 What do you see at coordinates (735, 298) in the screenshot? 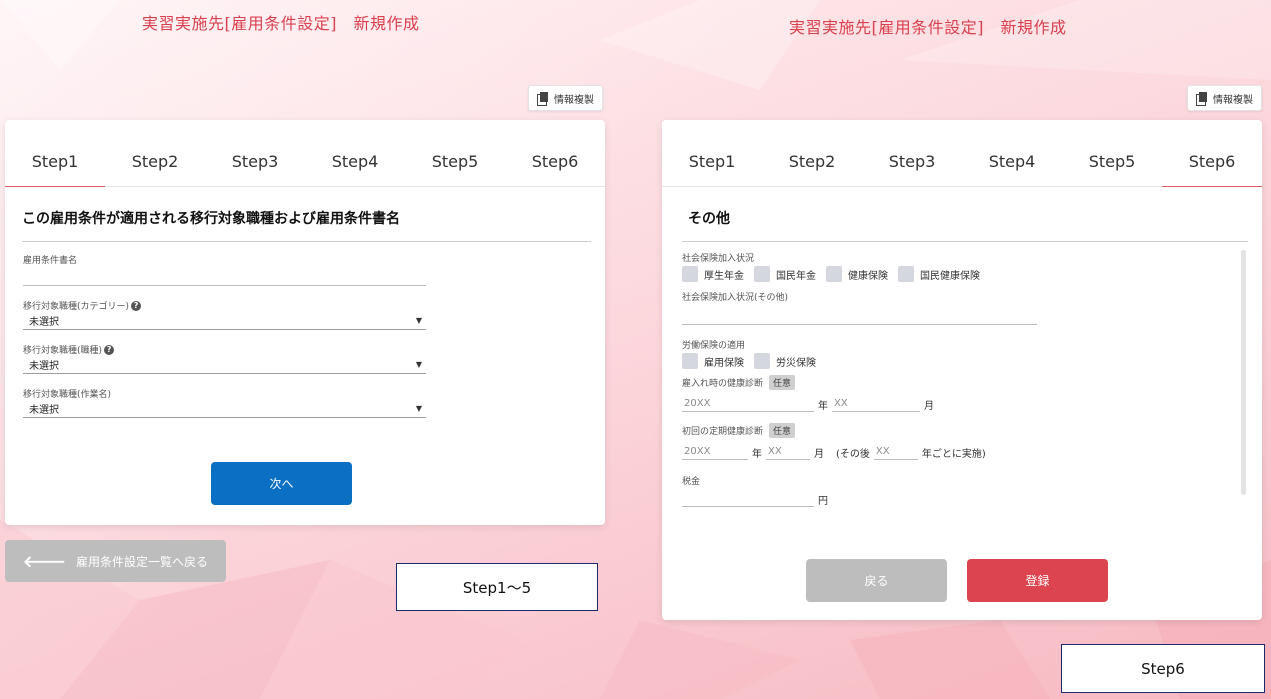
I see `social-insurance-other-label: 社会保険加入状況(その他)` at bounding box center [735, 298].